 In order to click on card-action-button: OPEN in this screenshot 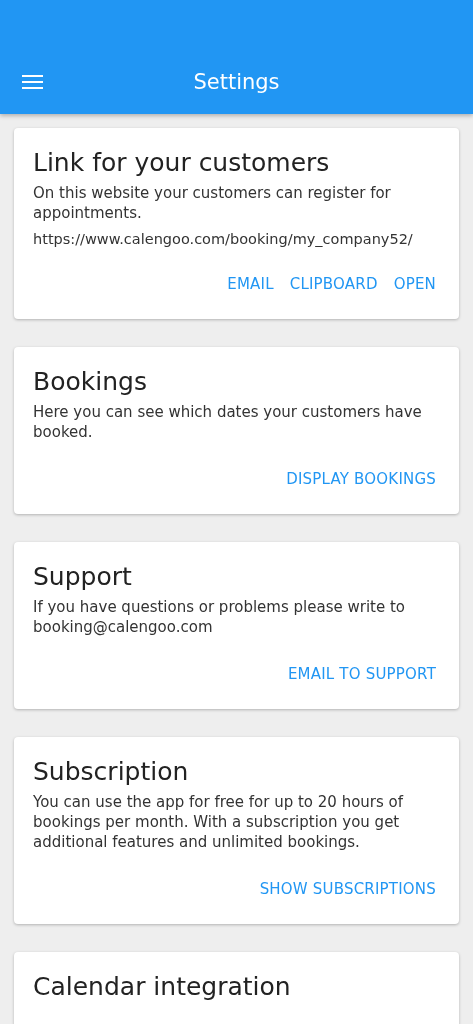, I will do `click(414, 284)`.